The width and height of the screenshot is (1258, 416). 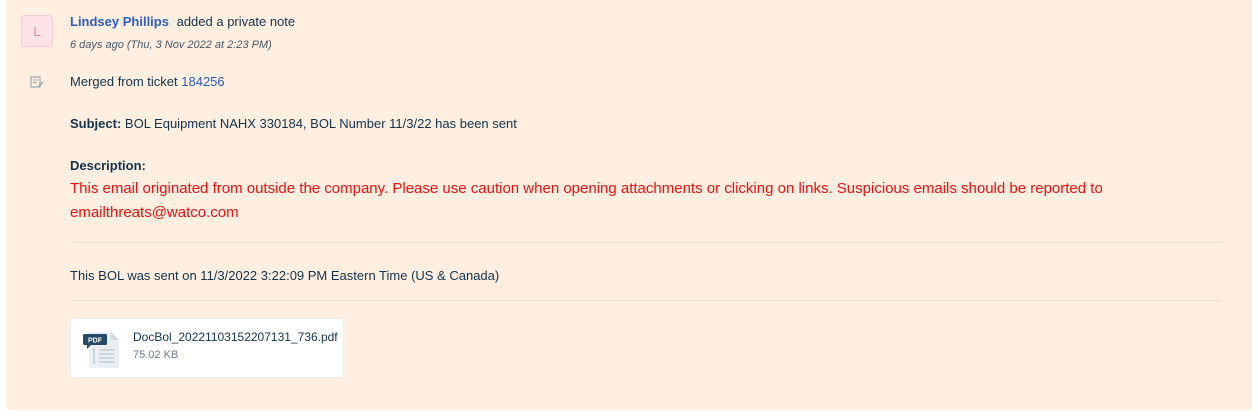 I want to click on description-label: Description:, so click(x=108, y=165).